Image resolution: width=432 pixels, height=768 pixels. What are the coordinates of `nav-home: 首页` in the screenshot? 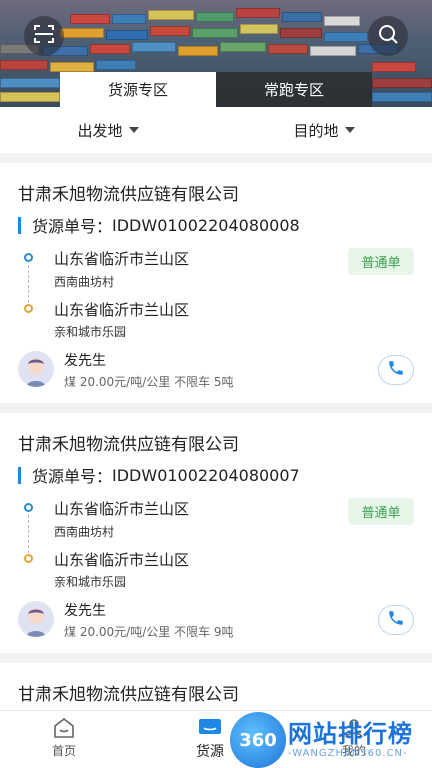 It's located at (64, 738).